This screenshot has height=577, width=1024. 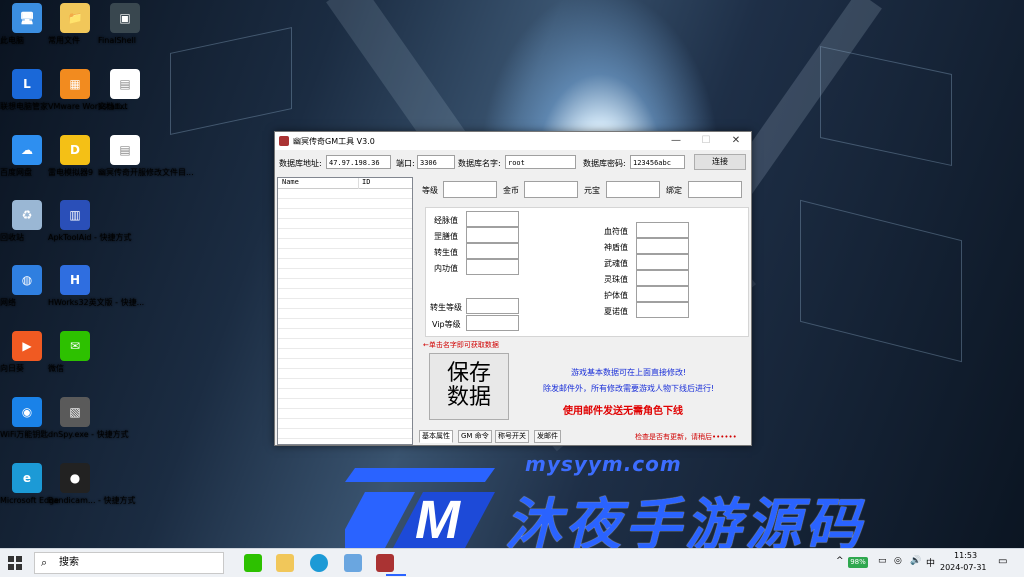 I want to click on title-bar: 幽冥传奇GM工具 V3.0 — ☐ ✕, so click(x=513, y=141).